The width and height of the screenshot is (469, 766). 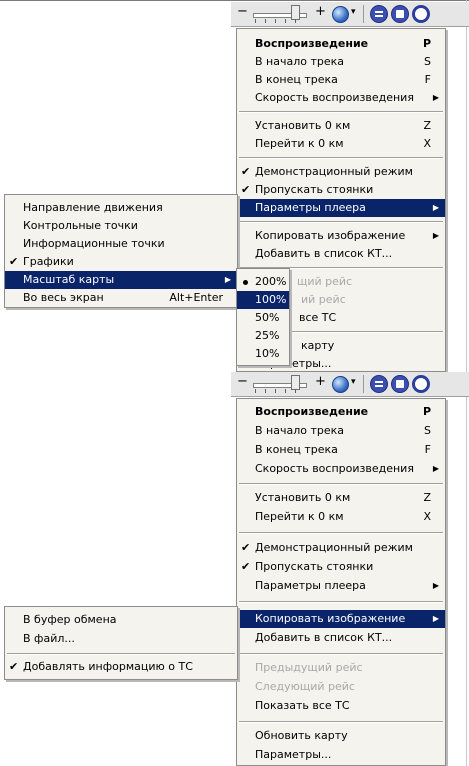 I want to click on menu-item-show-all: Показать все ТС, so click(x=341, y=706).